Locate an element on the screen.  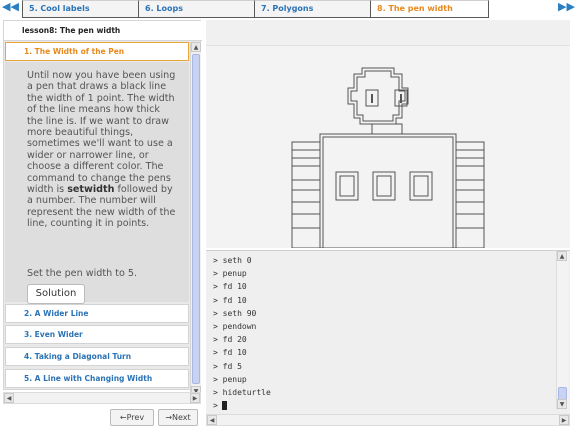
lesson-item-wider-line: 2. A Wider Line is located at coordinates (97, 313).